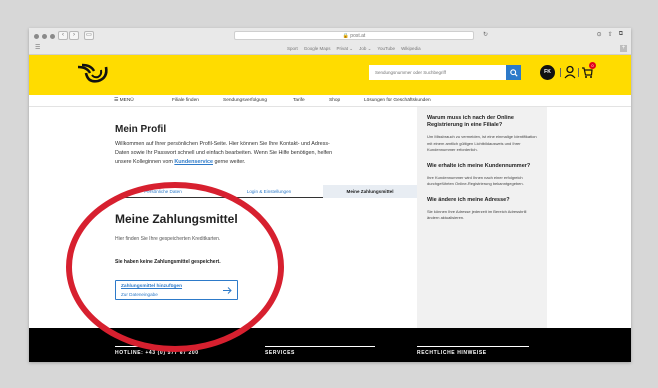 This screenshot has height=388, width=658. What do you see at coordinates (36, 36) in the screenshot?
I see `close-window-dot` at bounding box center [36, 36].